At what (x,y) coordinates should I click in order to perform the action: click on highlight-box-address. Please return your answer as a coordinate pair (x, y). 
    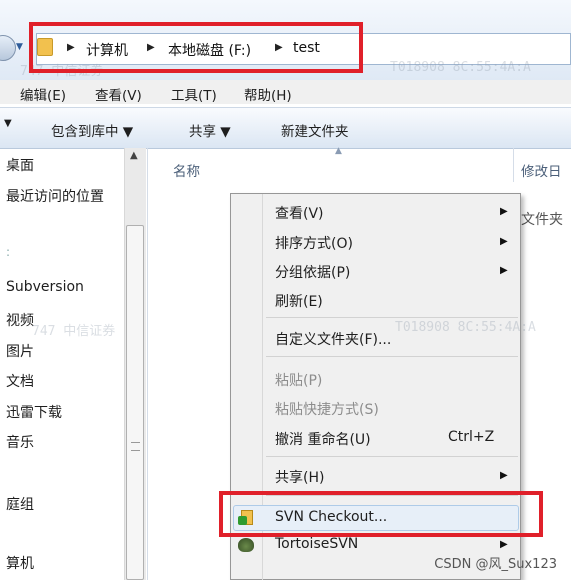
    Looking at the image, I should click on (196, 47).